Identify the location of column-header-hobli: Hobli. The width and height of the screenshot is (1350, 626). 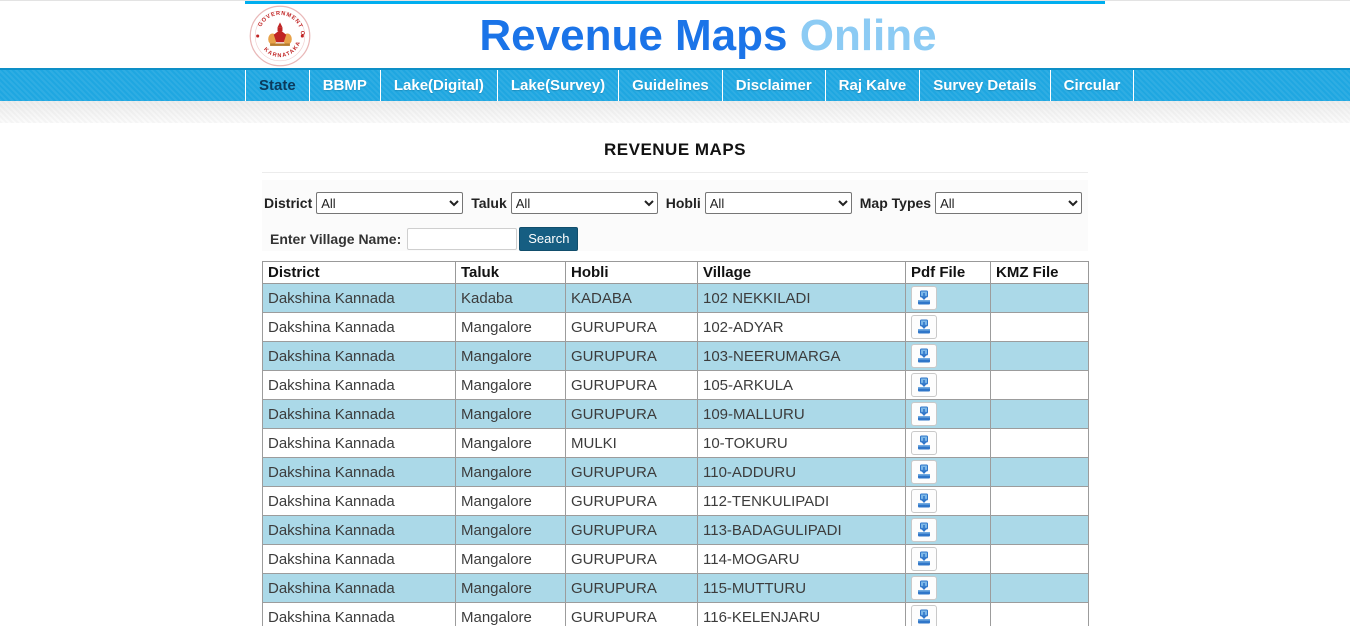
(631, 272).